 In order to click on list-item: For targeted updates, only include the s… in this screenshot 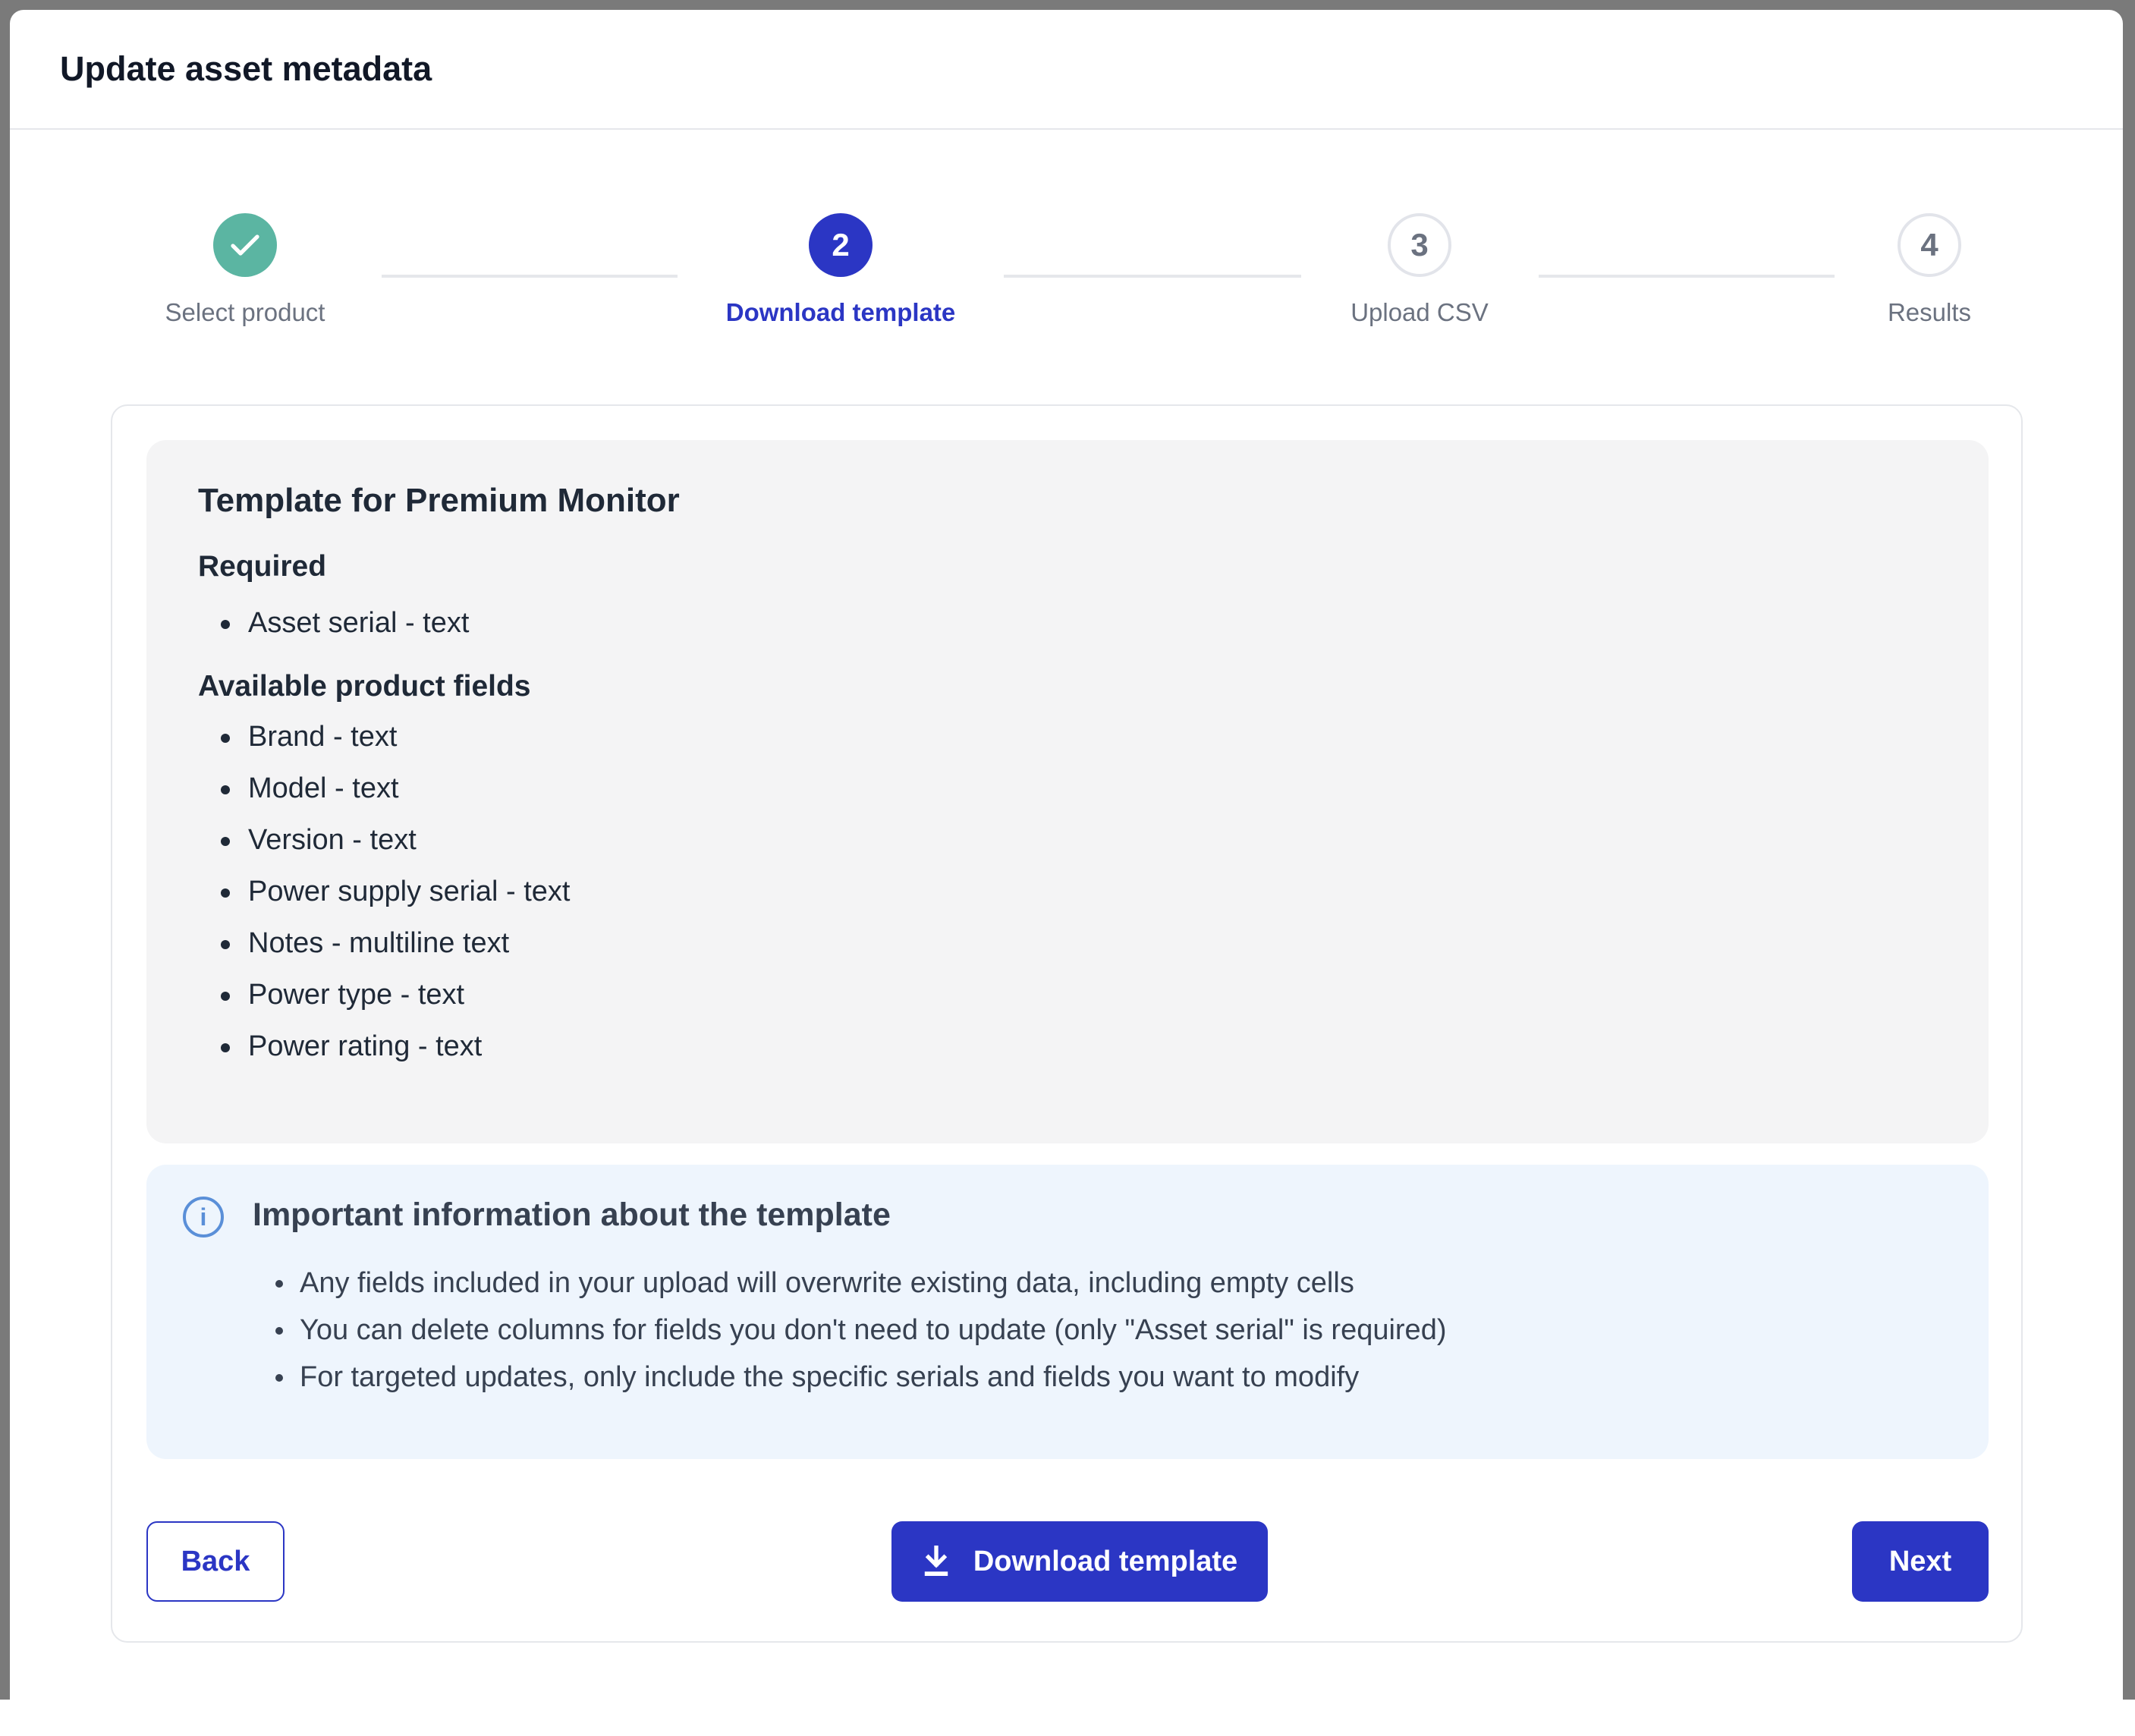, I will do `click(860, 1378)`.